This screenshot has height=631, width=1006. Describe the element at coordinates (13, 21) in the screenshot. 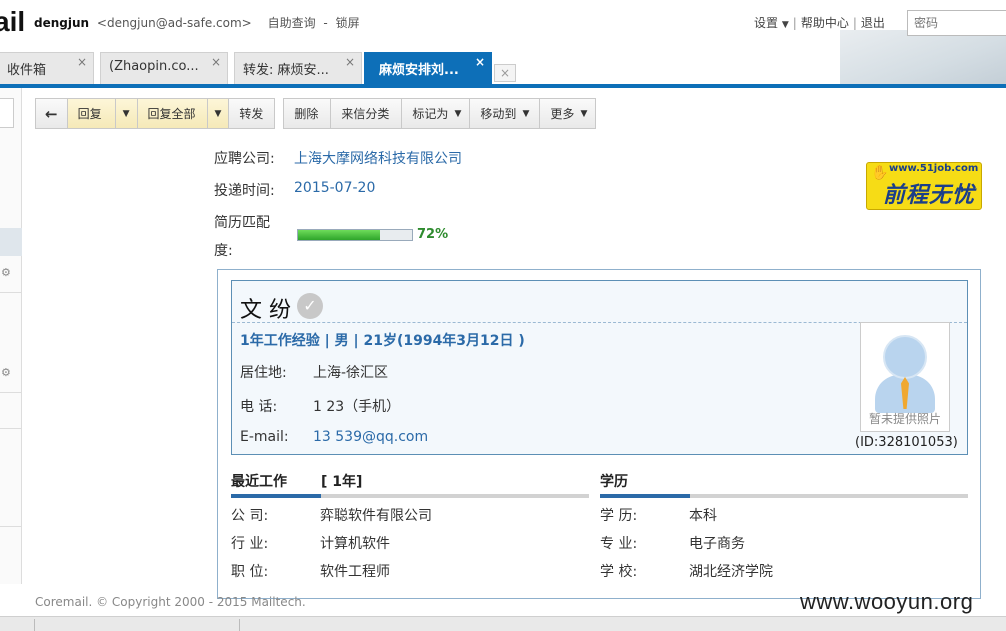

I see `app-logo: ail` at that location.